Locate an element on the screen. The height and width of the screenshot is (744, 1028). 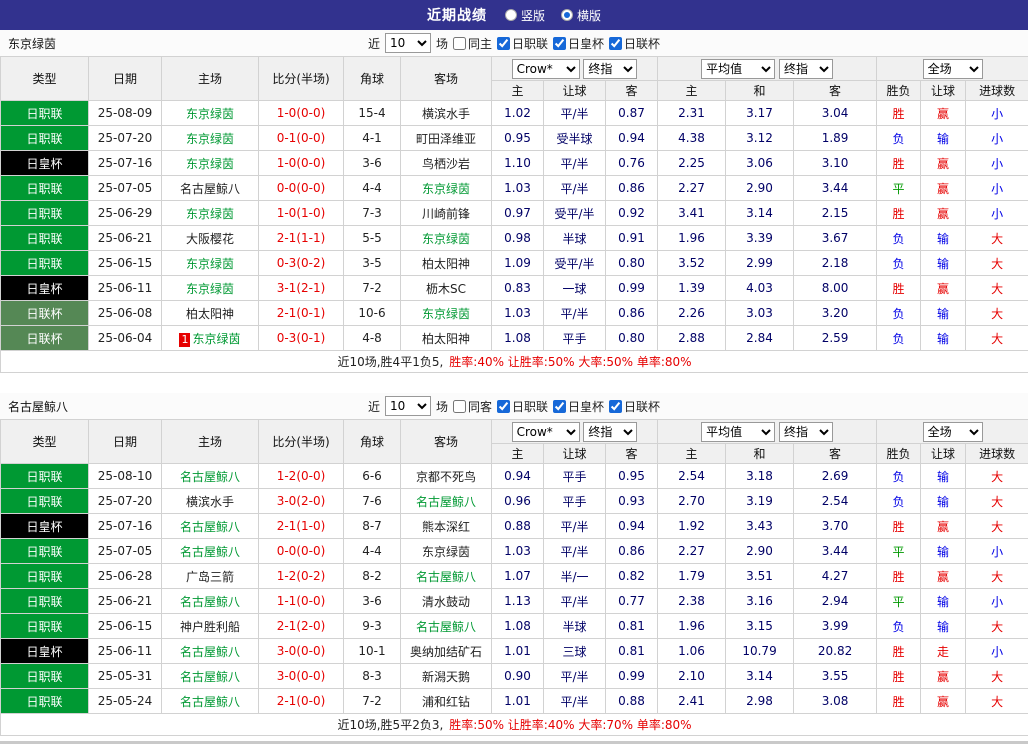
match-score: 1-2(0-2) is located at coordinates (301, 576).